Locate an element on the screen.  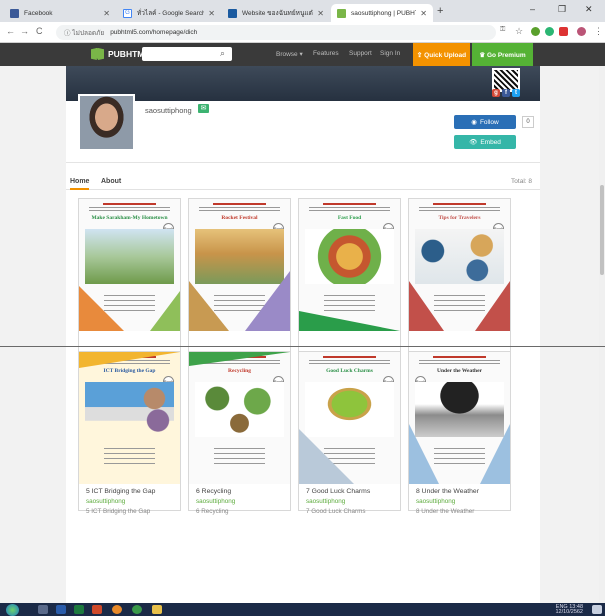
maximize-button: ❐ is located at coordinates (562, 9).